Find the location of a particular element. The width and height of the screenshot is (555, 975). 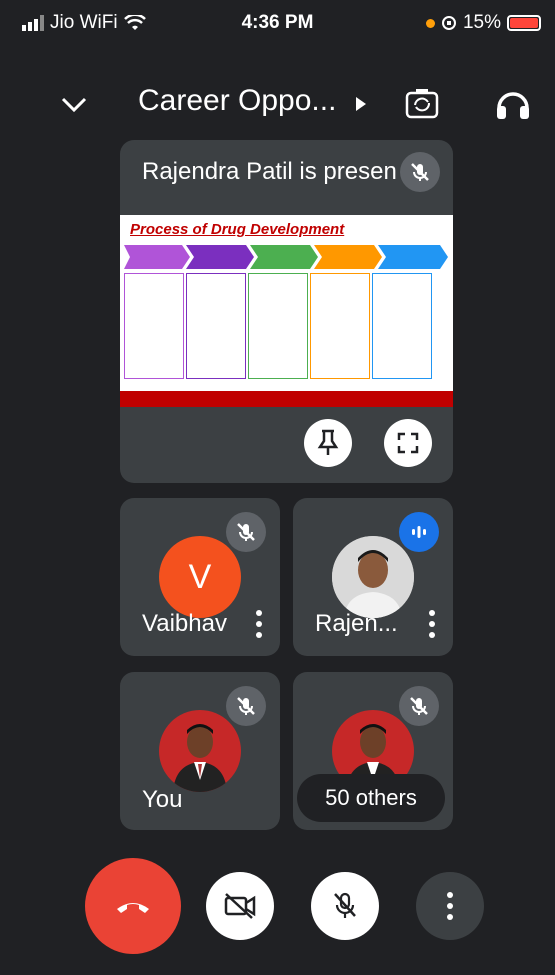

stage-arrows is located at coordinates (286, 257).